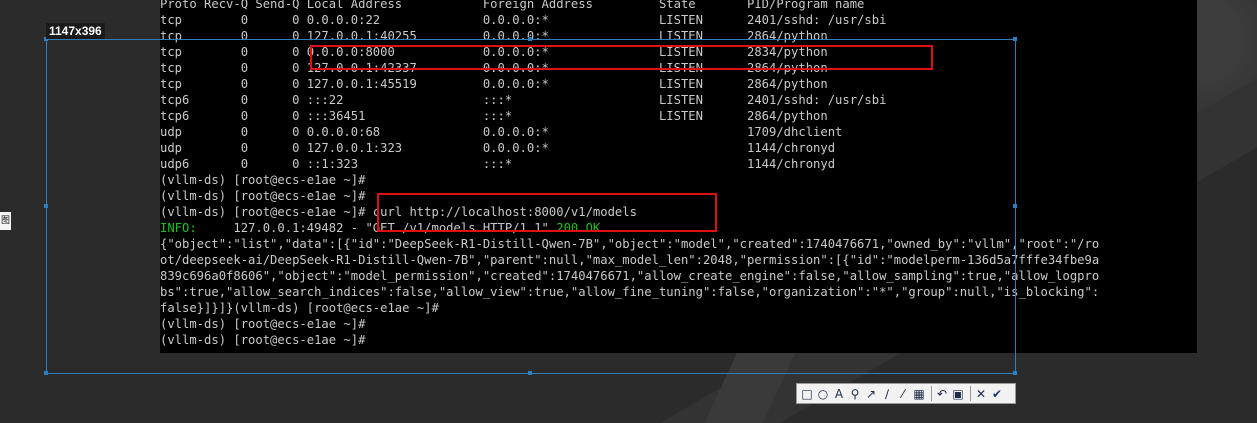 The image size is (1257, 423). I want to click on save-icon: ▣, so click(958, 393).